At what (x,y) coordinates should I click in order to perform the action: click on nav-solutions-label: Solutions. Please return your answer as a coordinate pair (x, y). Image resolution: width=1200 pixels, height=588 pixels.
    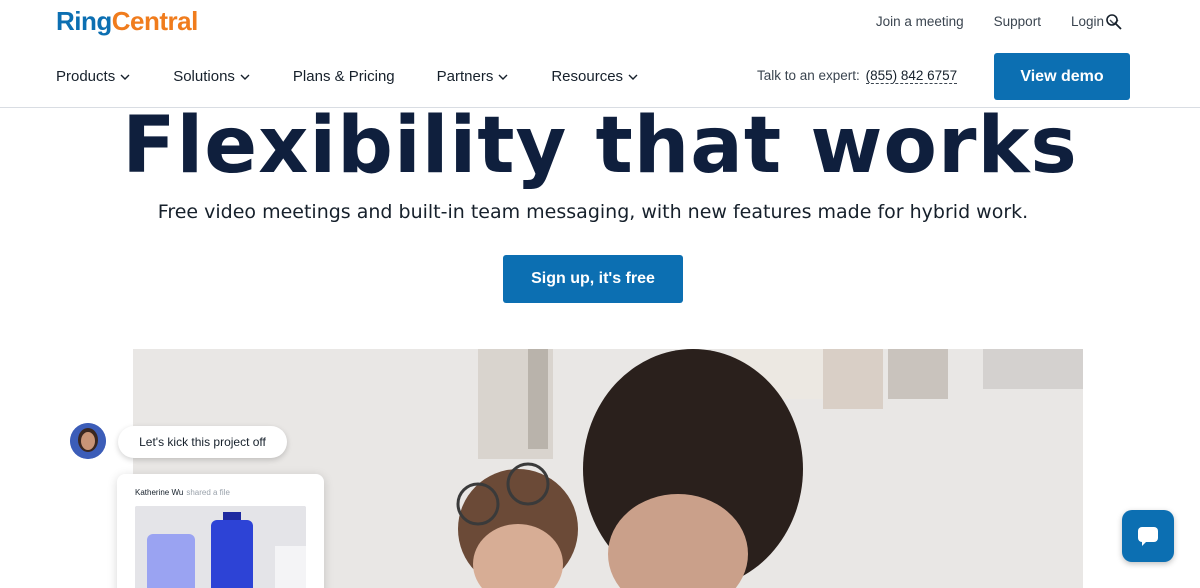
    Looking at the image, I should click on (204, 76).